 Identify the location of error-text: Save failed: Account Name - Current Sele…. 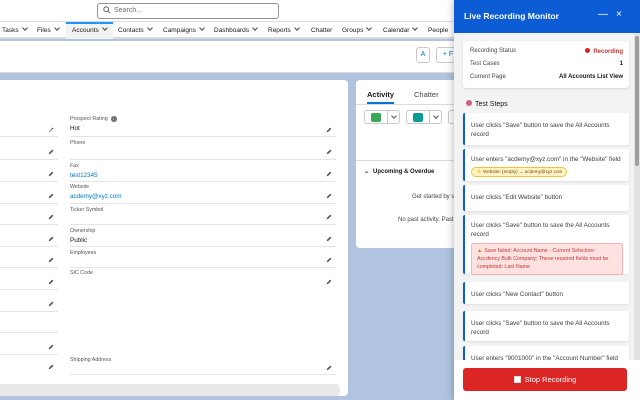
(543, 259).